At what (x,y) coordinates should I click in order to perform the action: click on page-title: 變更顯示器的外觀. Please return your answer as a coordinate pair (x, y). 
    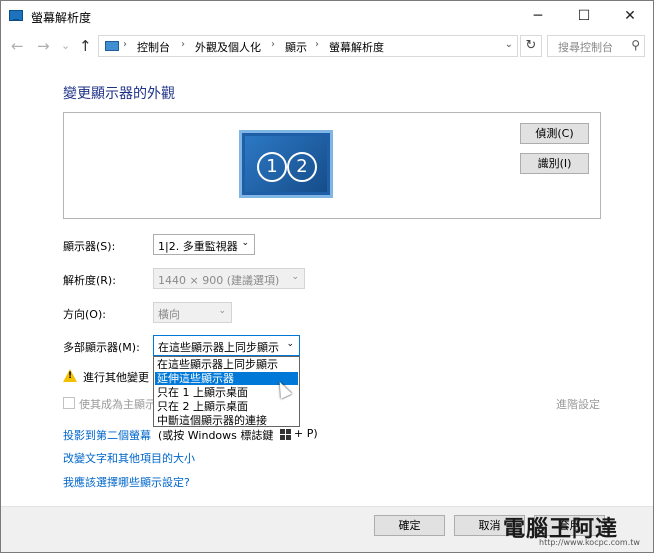
    Looking at the image, I should click on (119, 94).